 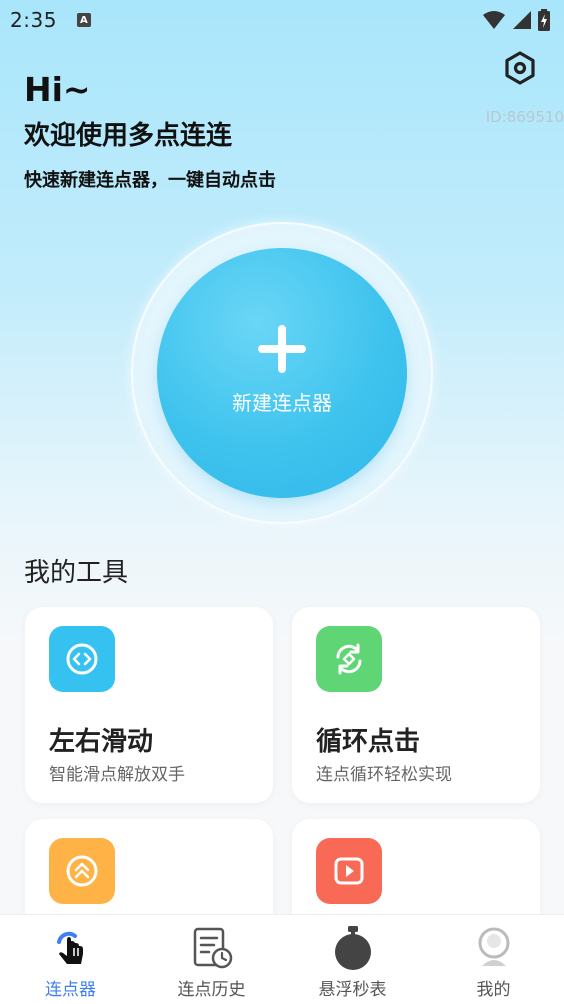 I want to click on tool-title: 左右滑动, so click(x=101, y=742).